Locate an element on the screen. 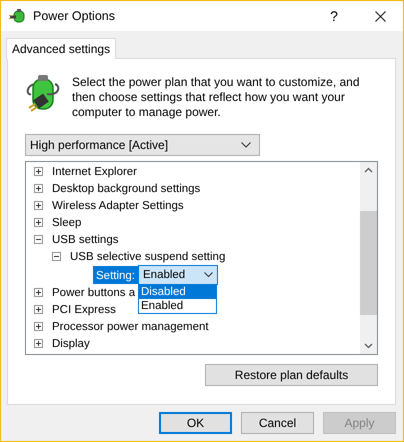 The image size is (404, 442). scroll-thumb is located at coordinates (368, 263).